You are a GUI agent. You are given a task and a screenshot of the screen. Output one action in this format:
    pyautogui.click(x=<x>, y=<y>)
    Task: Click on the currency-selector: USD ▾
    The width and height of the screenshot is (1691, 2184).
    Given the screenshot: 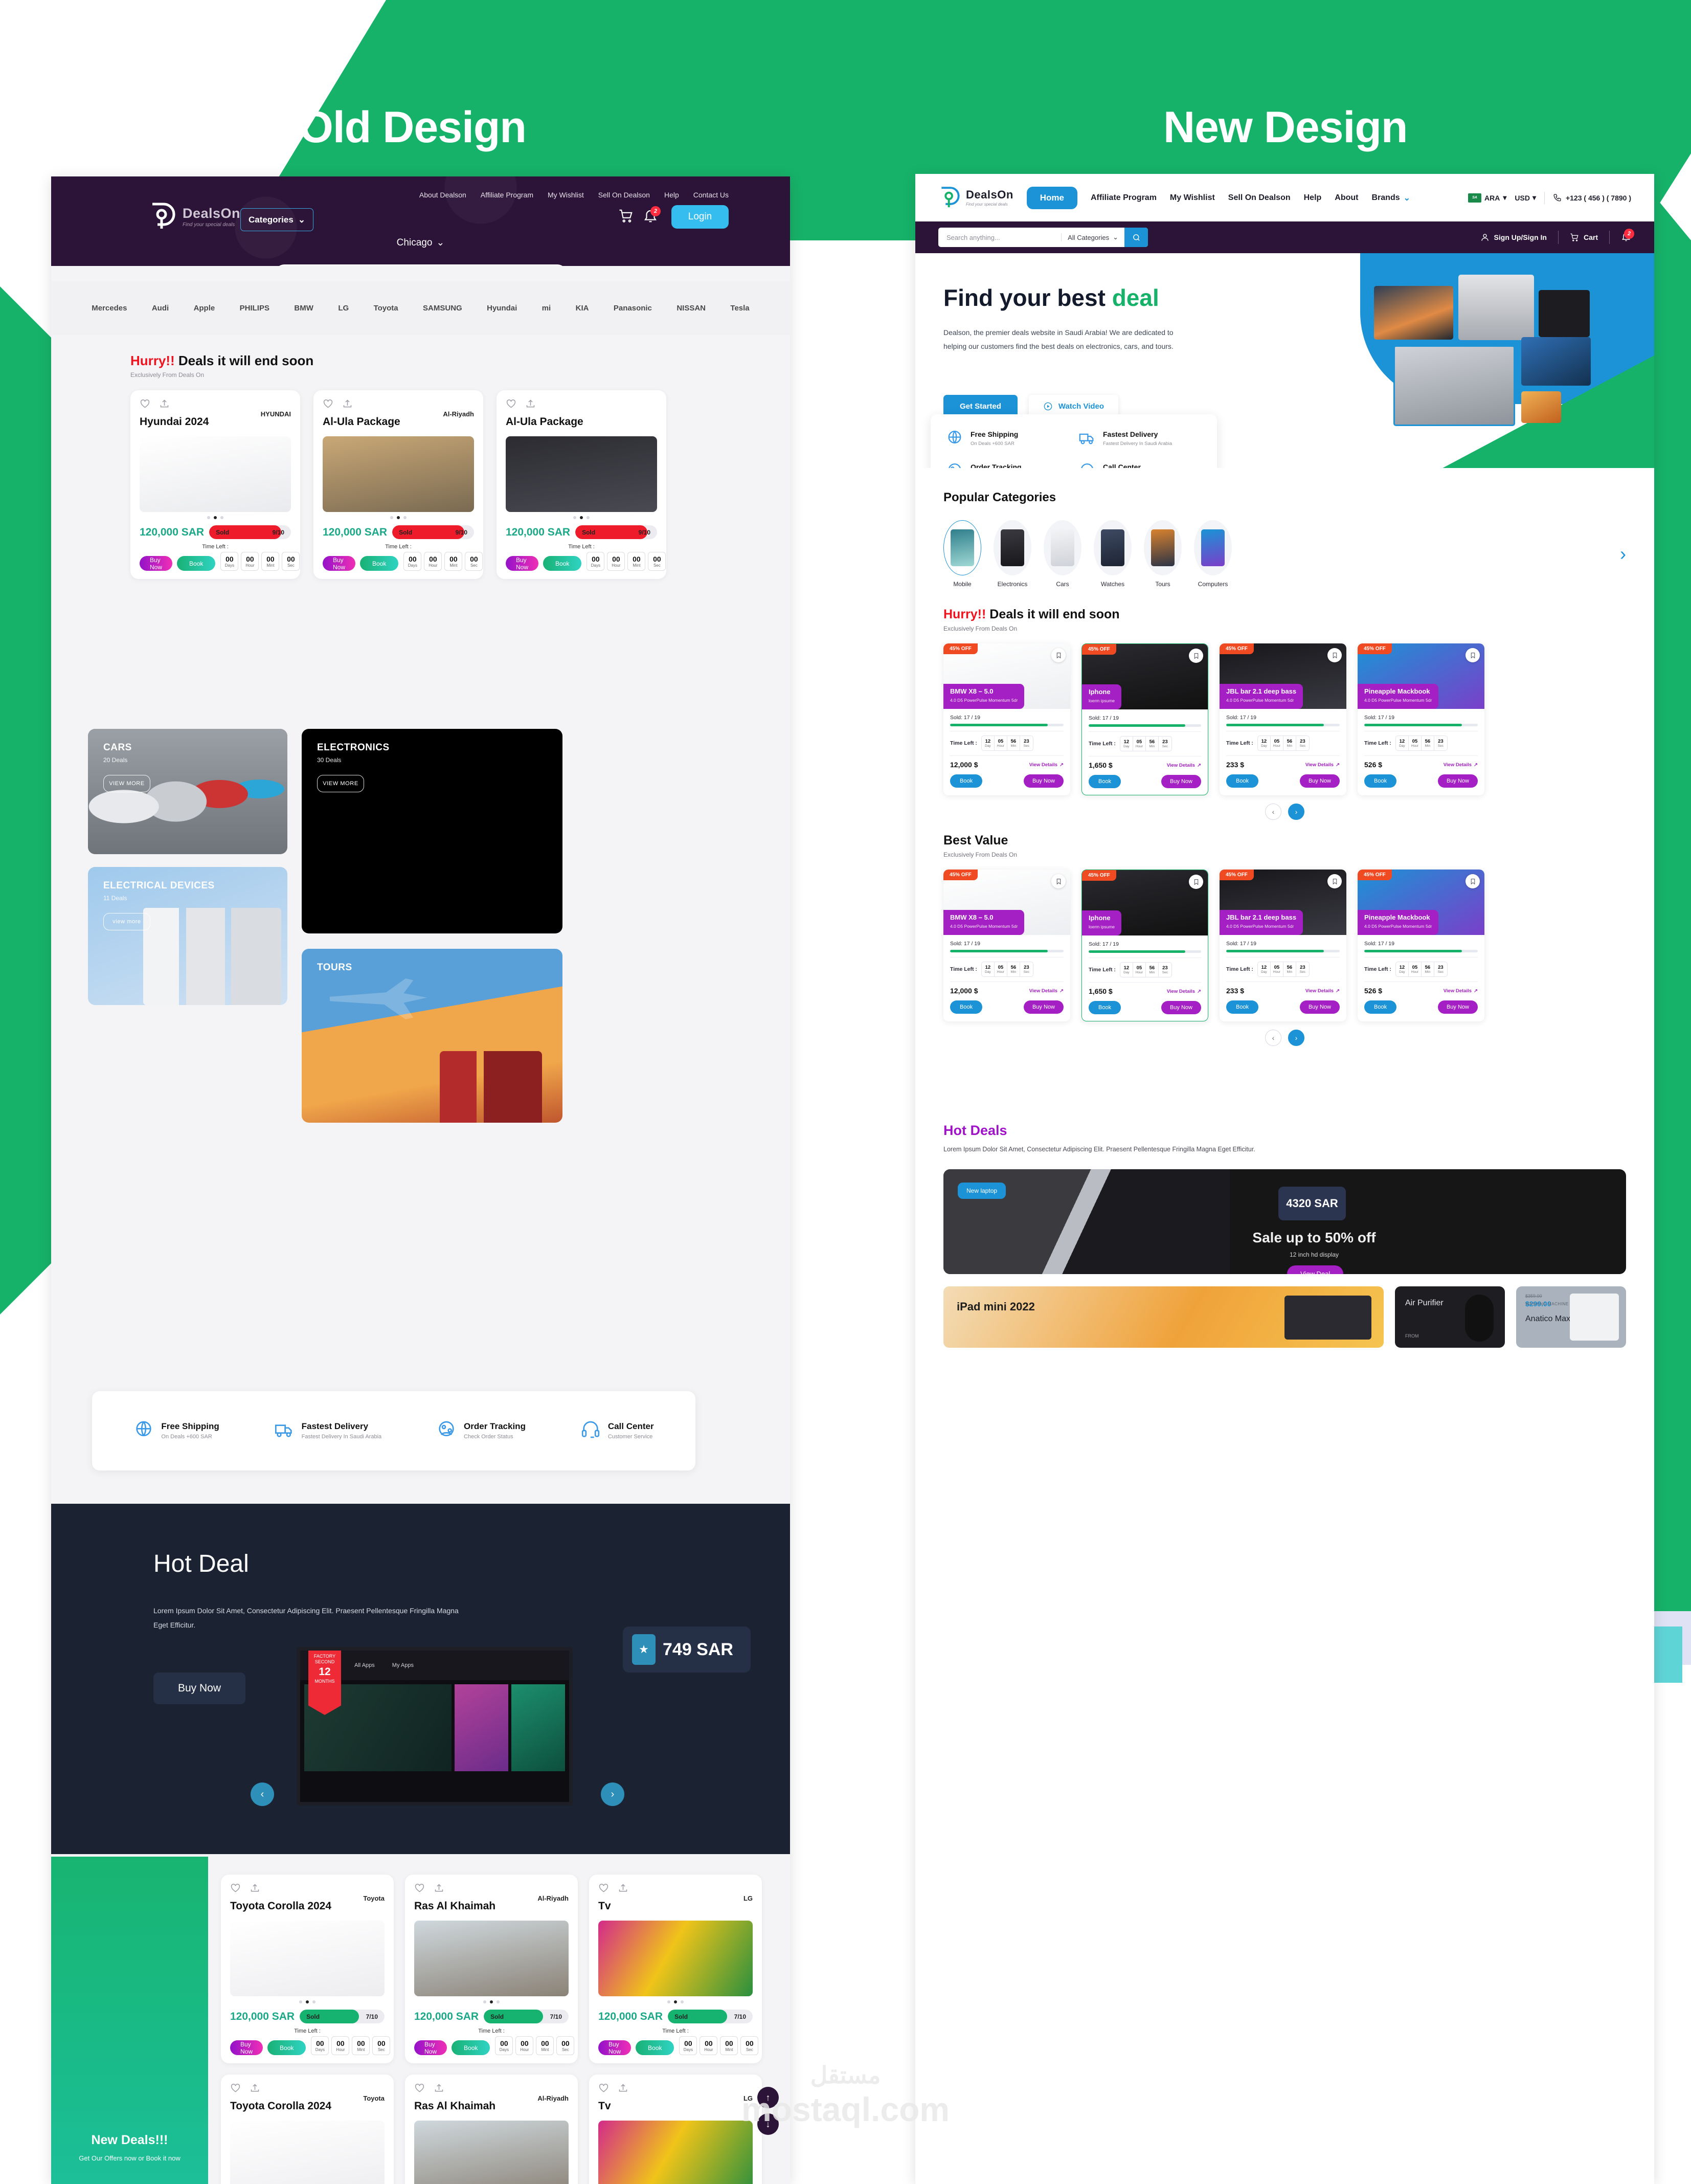 What is the action you would take?
    pyautogui.click(x=1526, y=197)
    